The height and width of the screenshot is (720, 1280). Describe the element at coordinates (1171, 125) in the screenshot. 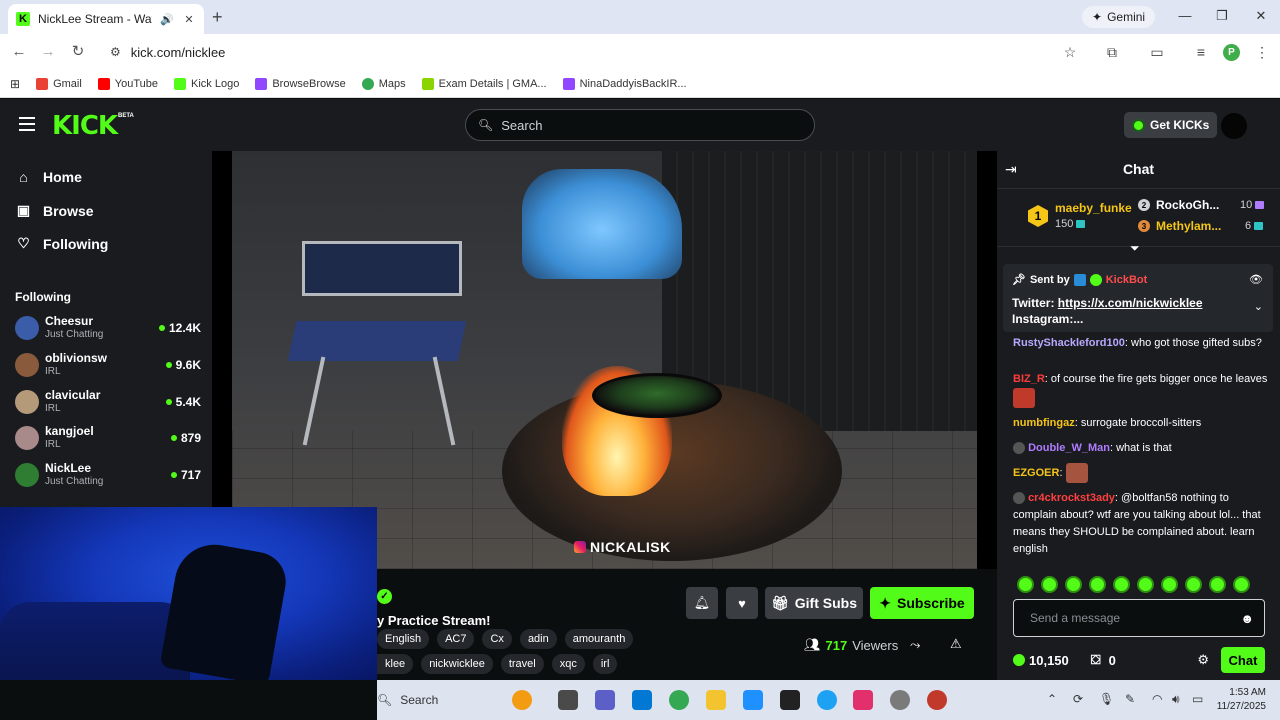

I see `get-kicks-button: Get KICKs` at that location.